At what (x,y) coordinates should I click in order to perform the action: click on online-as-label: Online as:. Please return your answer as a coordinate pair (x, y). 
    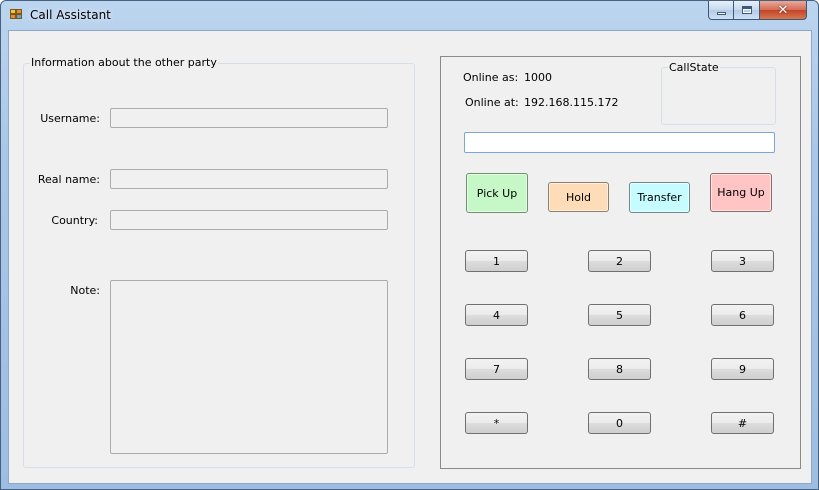
    Looking at the image, I should click on (491, 77).